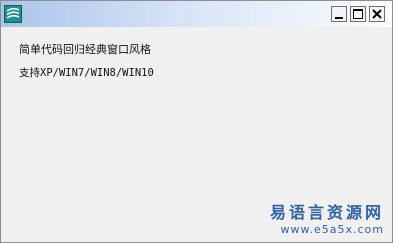  I want to click on compatibility-label: 支持XP/WIN7/WIN8/WIN10, so click(86, 73).